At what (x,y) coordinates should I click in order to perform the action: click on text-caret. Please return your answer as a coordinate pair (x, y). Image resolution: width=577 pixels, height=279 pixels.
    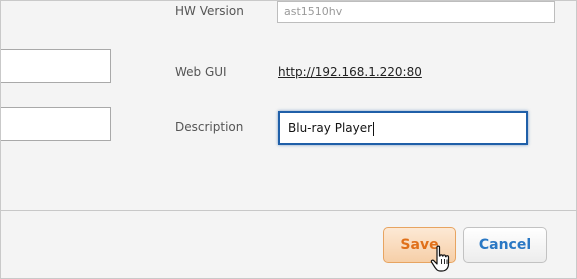
    Looking at the image, I should click on (374, 128).